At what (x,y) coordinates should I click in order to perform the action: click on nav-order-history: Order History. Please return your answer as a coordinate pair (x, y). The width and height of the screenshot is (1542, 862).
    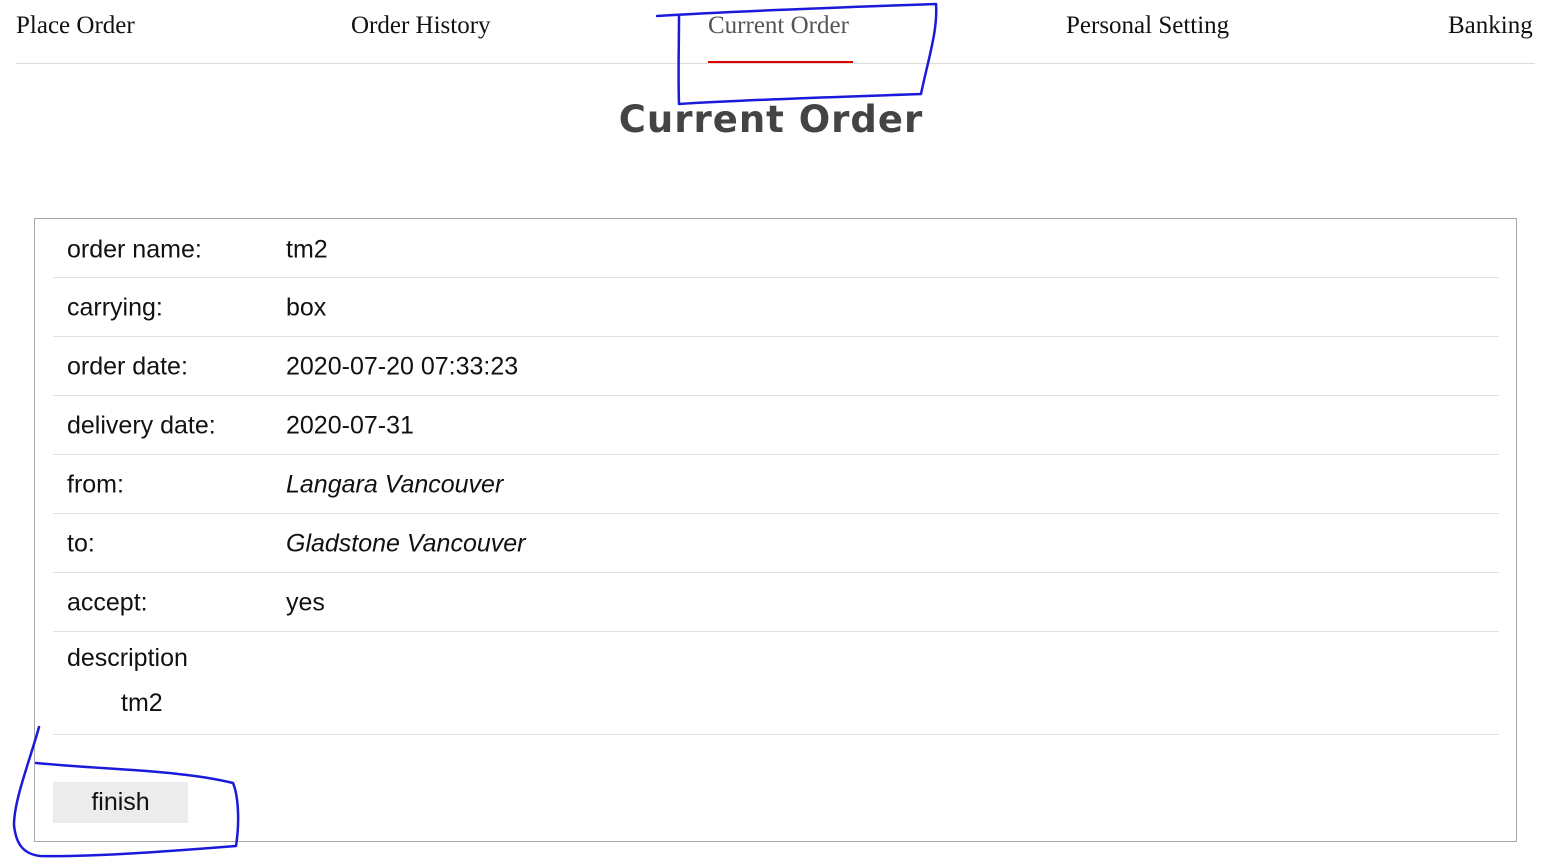
    Looking at the image, I should click on (421, 26).